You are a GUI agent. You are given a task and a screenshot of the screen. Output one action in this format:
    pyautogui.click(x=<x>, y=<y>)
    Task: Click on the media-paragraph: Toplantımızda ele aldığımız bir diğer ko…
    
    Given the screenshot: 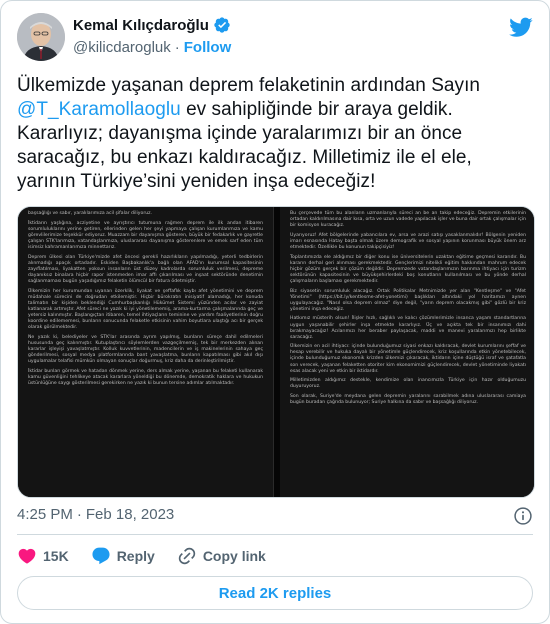 What is the action you would take?
    pyautogui.click(x=408, y=269)
    